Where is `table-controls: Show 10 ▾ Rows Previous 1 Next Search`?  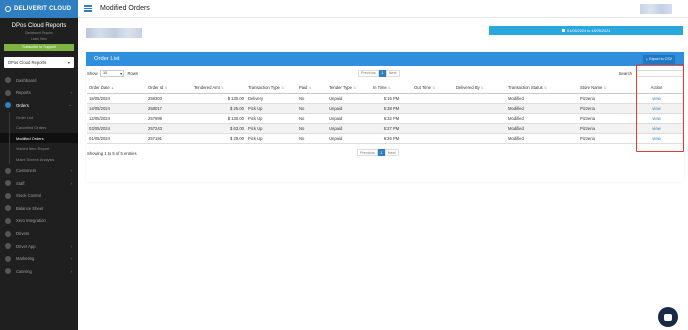
table-controls: Show 10 ▾ Rows Previous 1 Next Search is located at coordinates (385, 74).